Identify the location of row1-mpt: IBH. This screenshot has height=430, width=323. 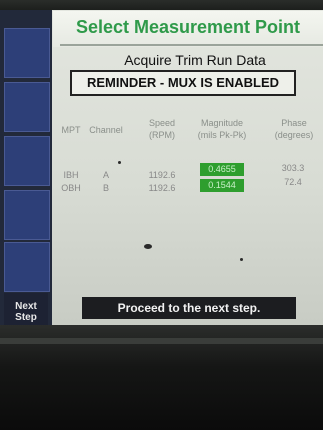
(71, 175).